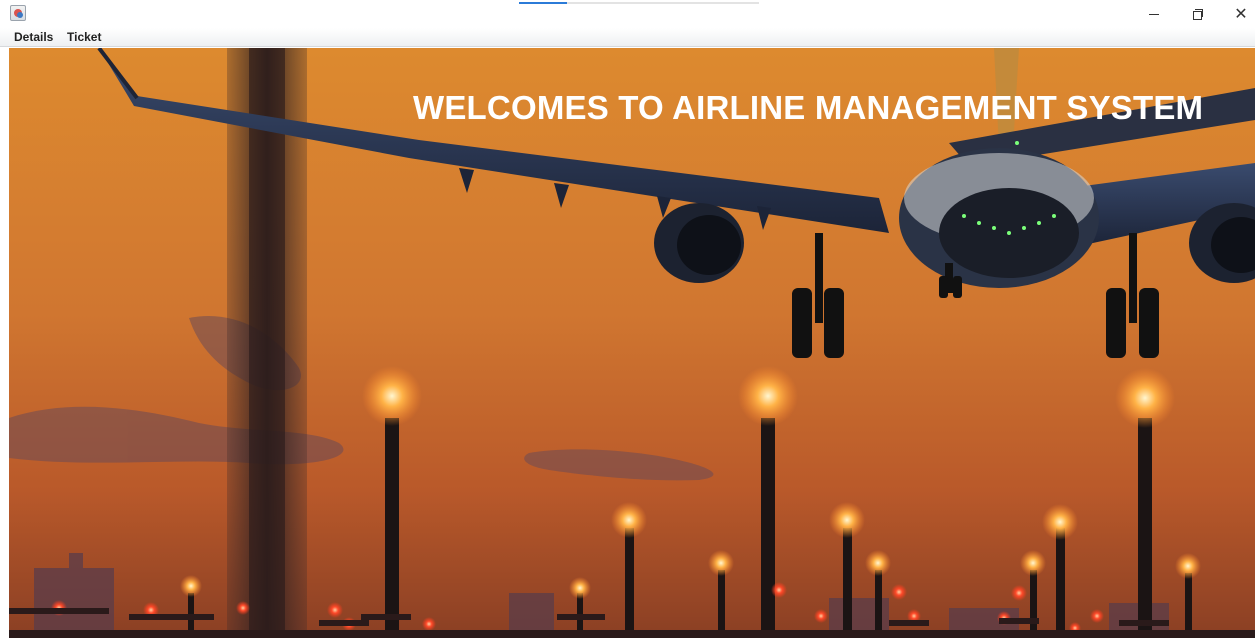 The width and height of the screenshot is (1255, 638). What do you see at coordinates (627, 14) in the screenshot?
I see `title-bar: ✕` at bounding box center [627, 14].